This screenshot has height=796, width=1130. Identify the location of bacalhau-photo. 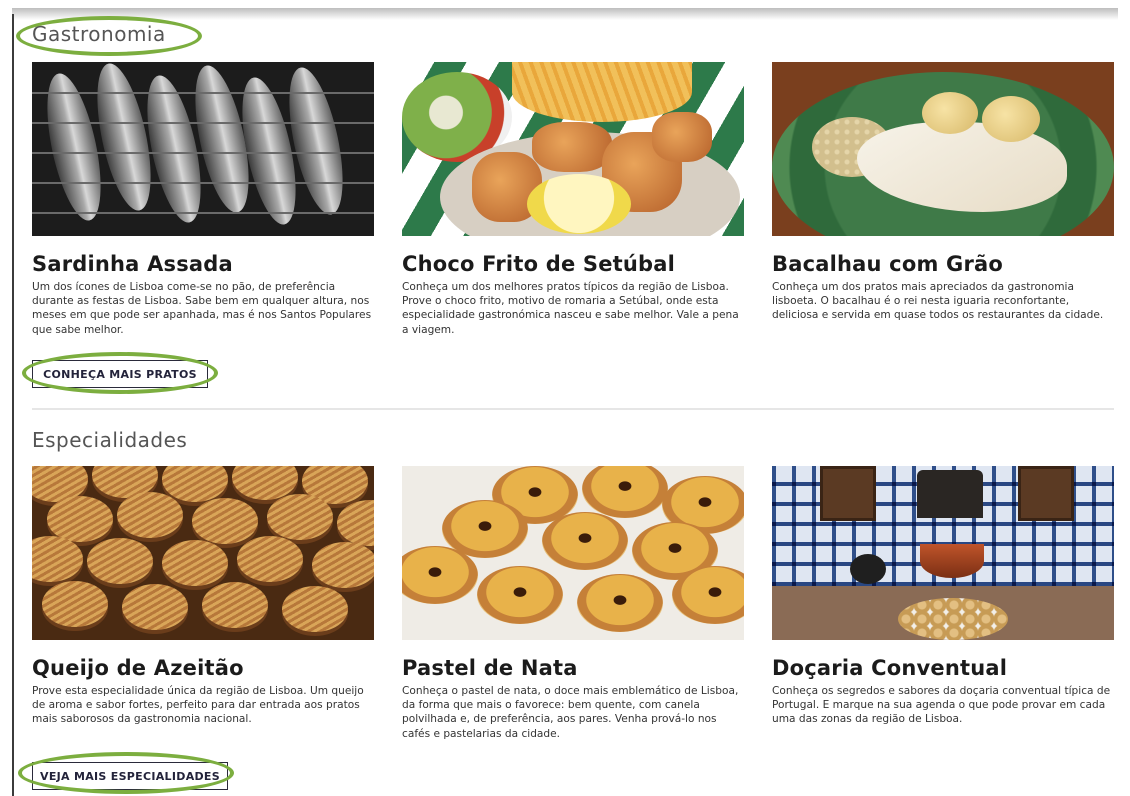
(943, 149).